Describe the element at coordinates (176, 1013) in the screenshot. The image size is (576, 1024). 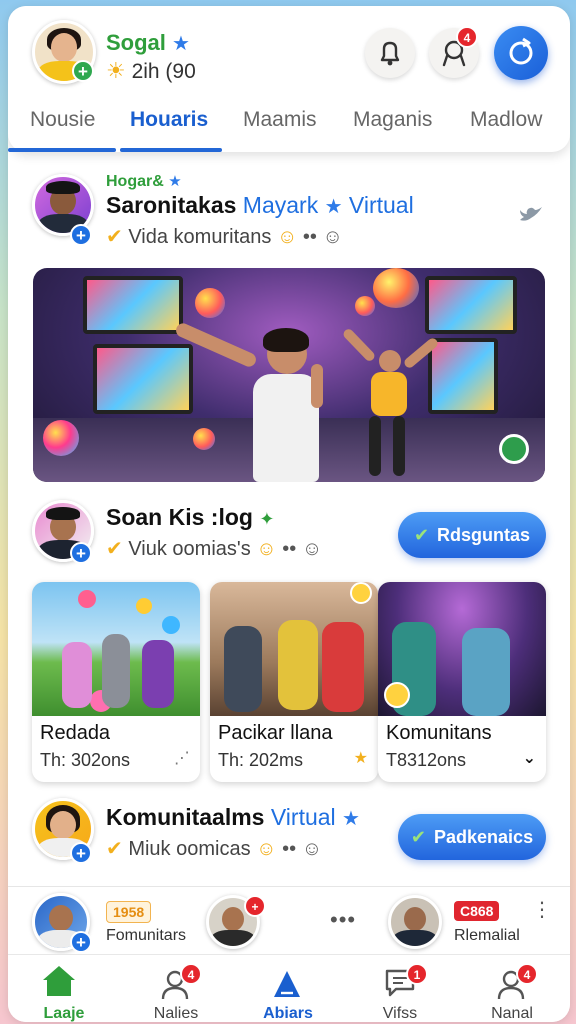
I see `nav-label: Nalies` at that location.